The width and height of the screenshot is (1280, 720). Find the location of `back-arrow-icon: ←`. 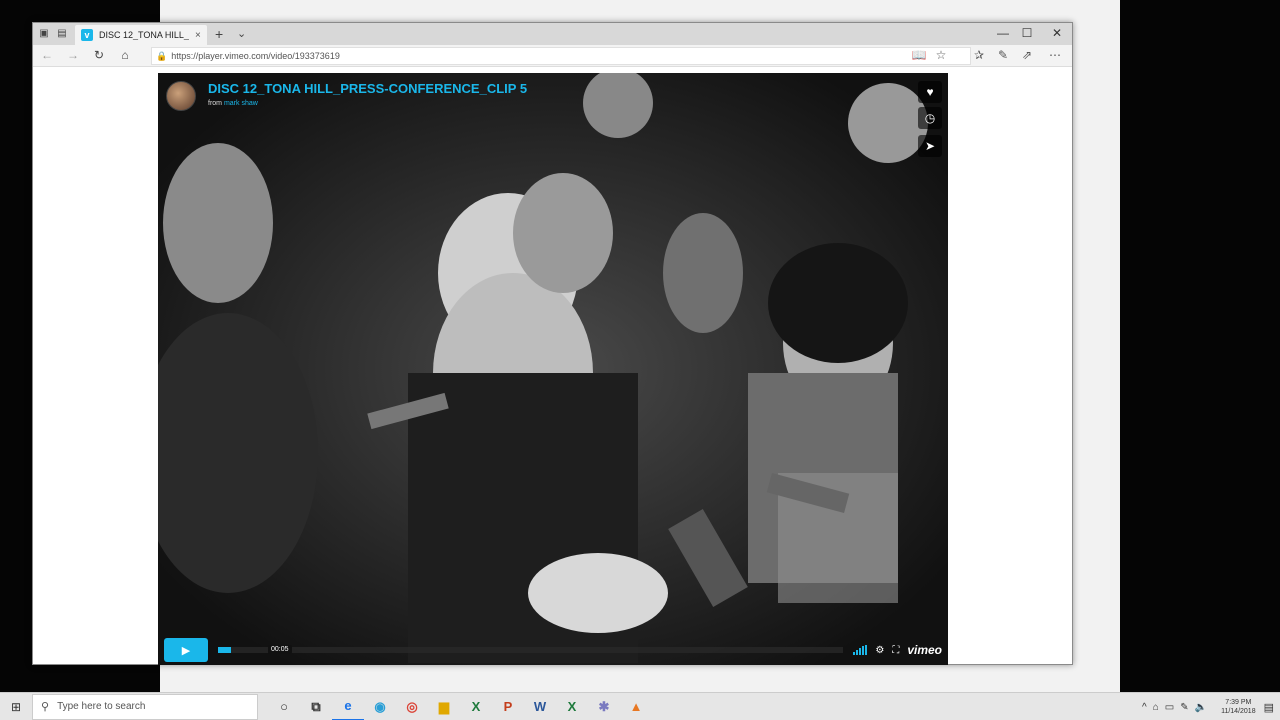

back-arrow-icon: ← is located at coordinates (47, 55).